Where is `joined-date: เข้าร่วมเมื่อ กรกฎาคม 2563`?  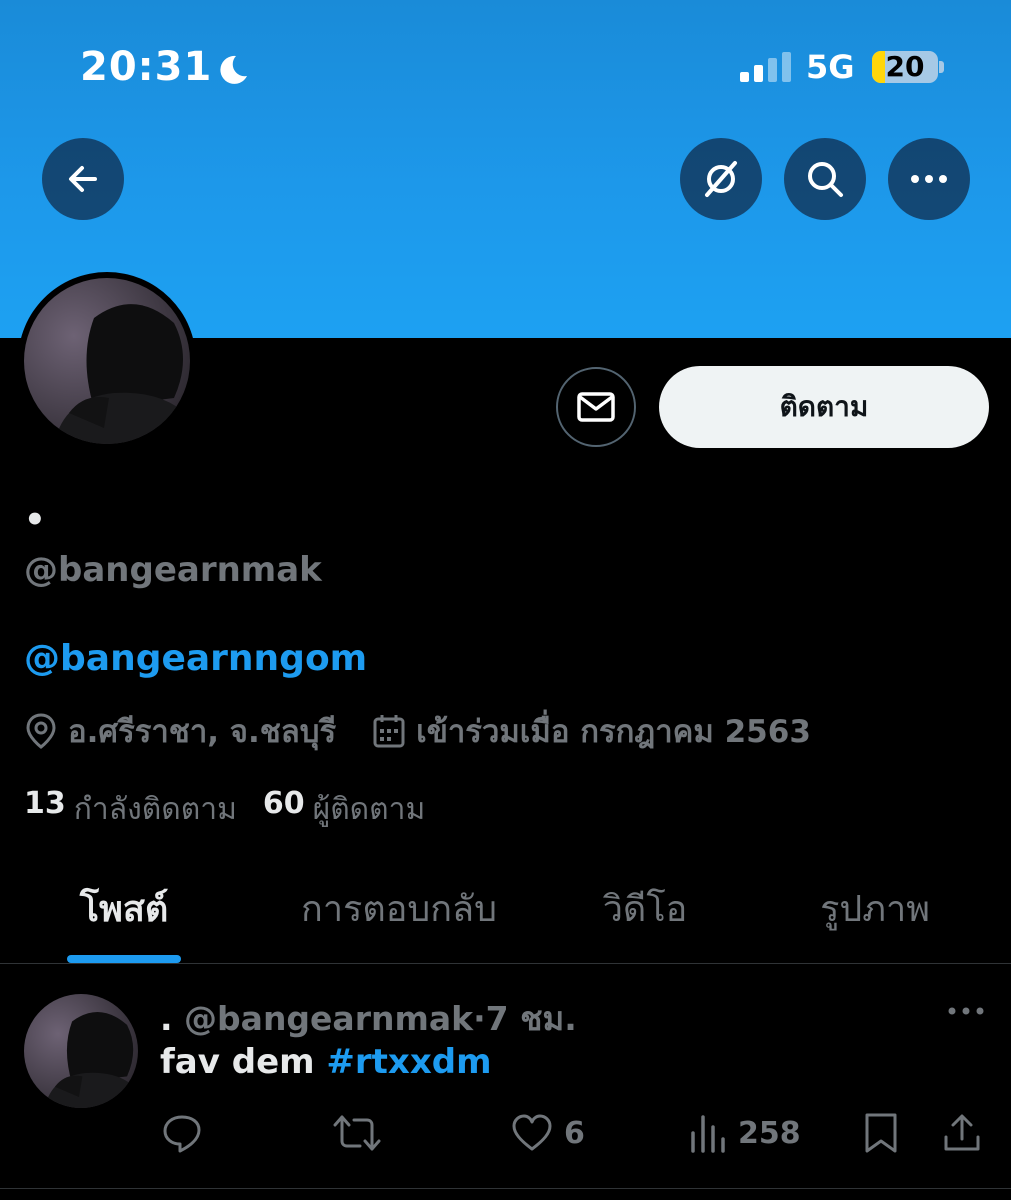
joined-date: เข้าร่วมเมื่อ กรกฎาคม 2563 is located at coordinates (613, 732).